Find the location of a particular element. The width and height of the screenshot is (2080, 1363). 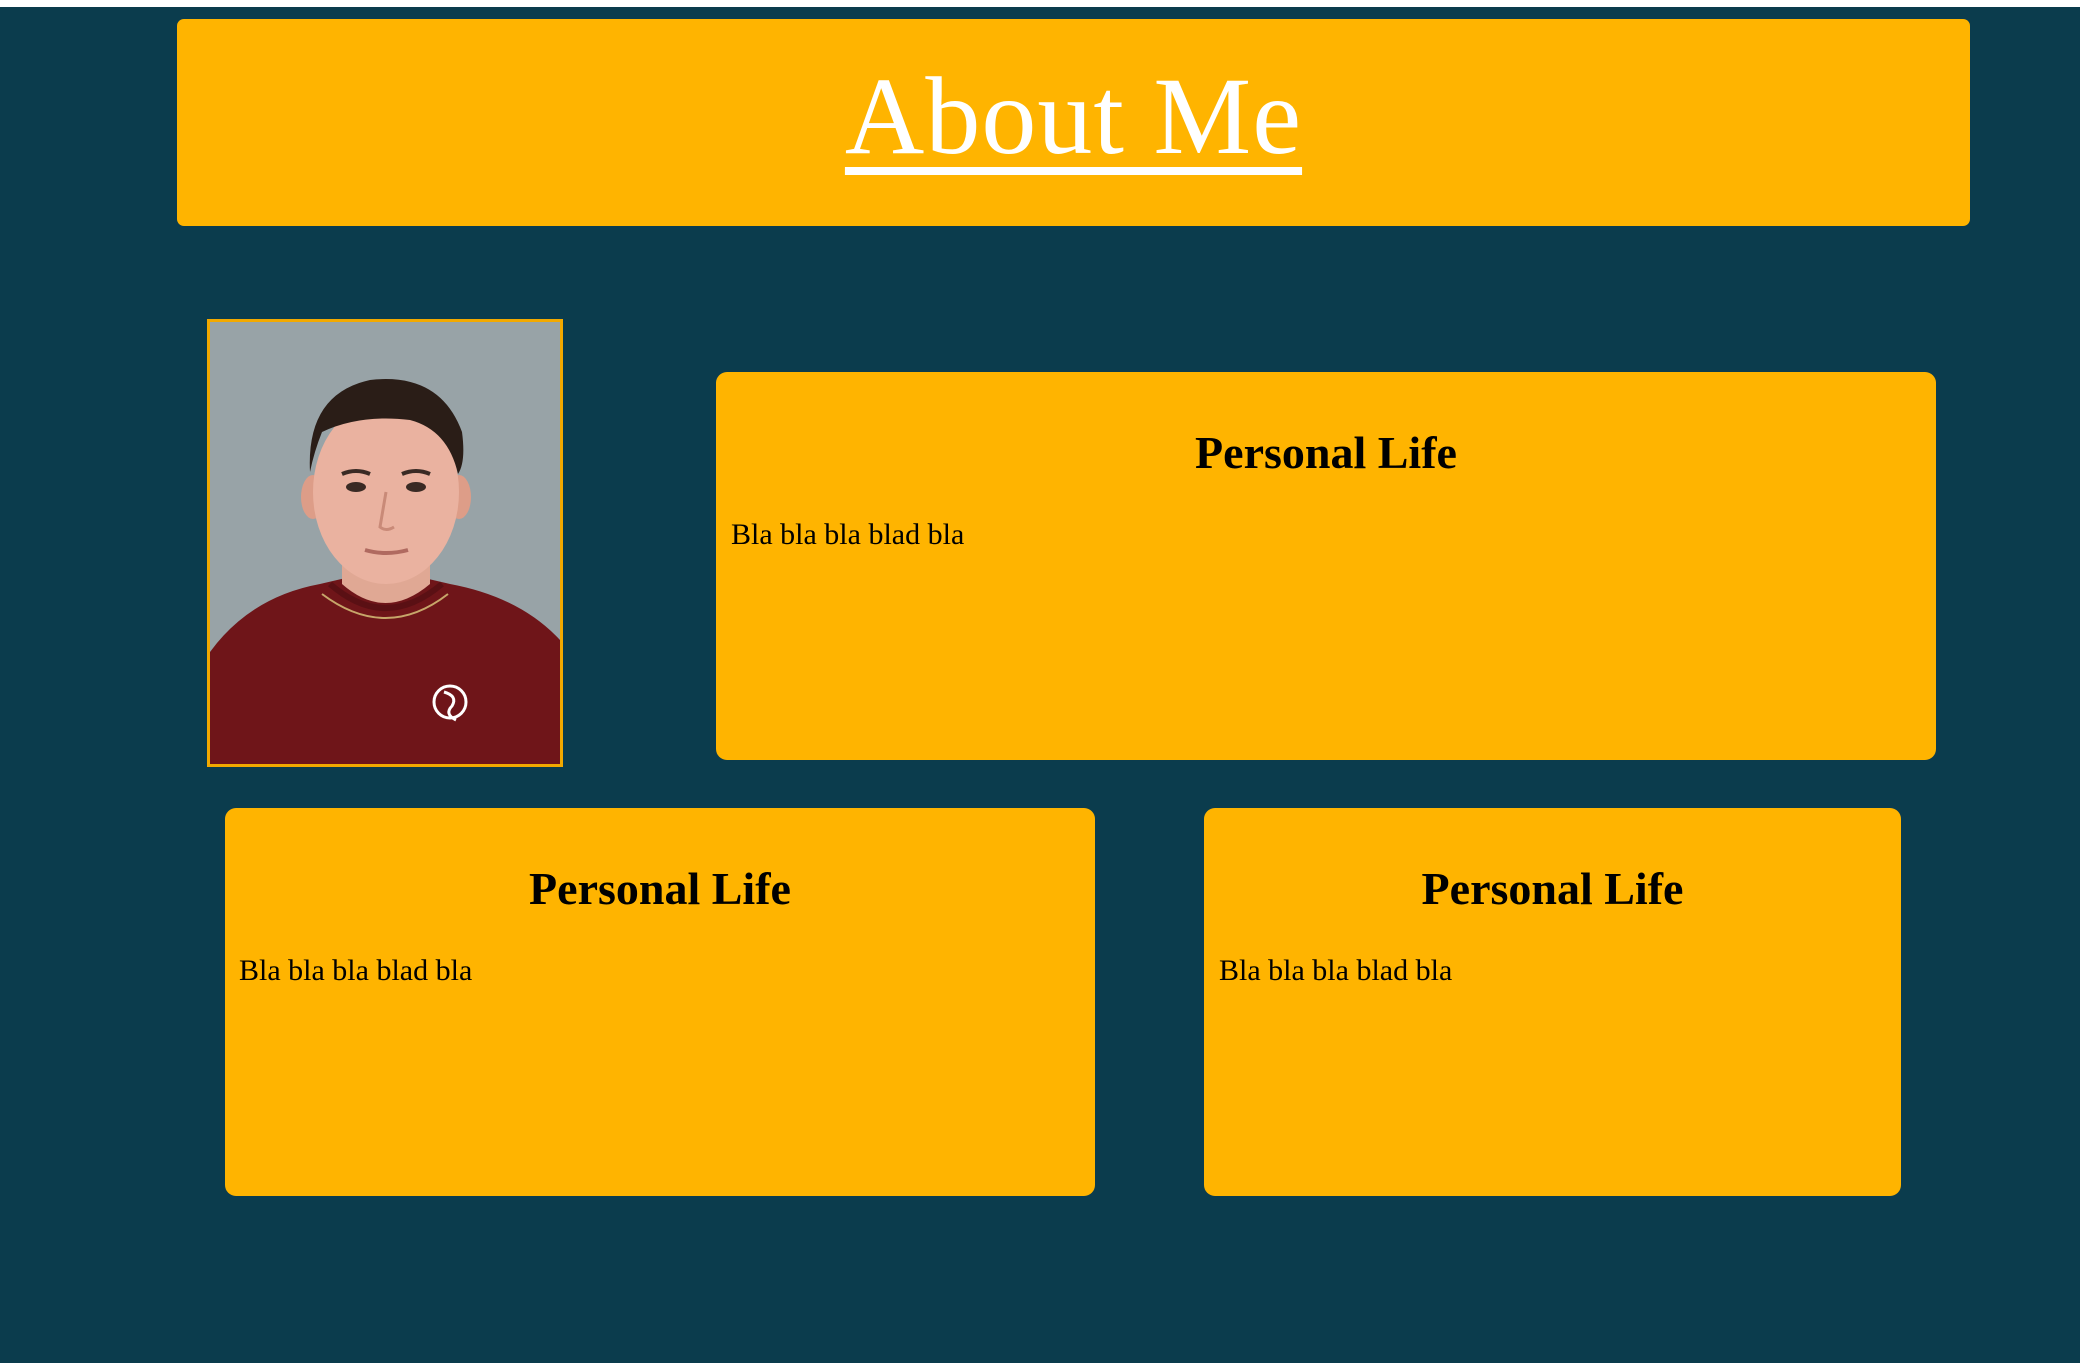

profile-photo is located at coordinates (385, 543).